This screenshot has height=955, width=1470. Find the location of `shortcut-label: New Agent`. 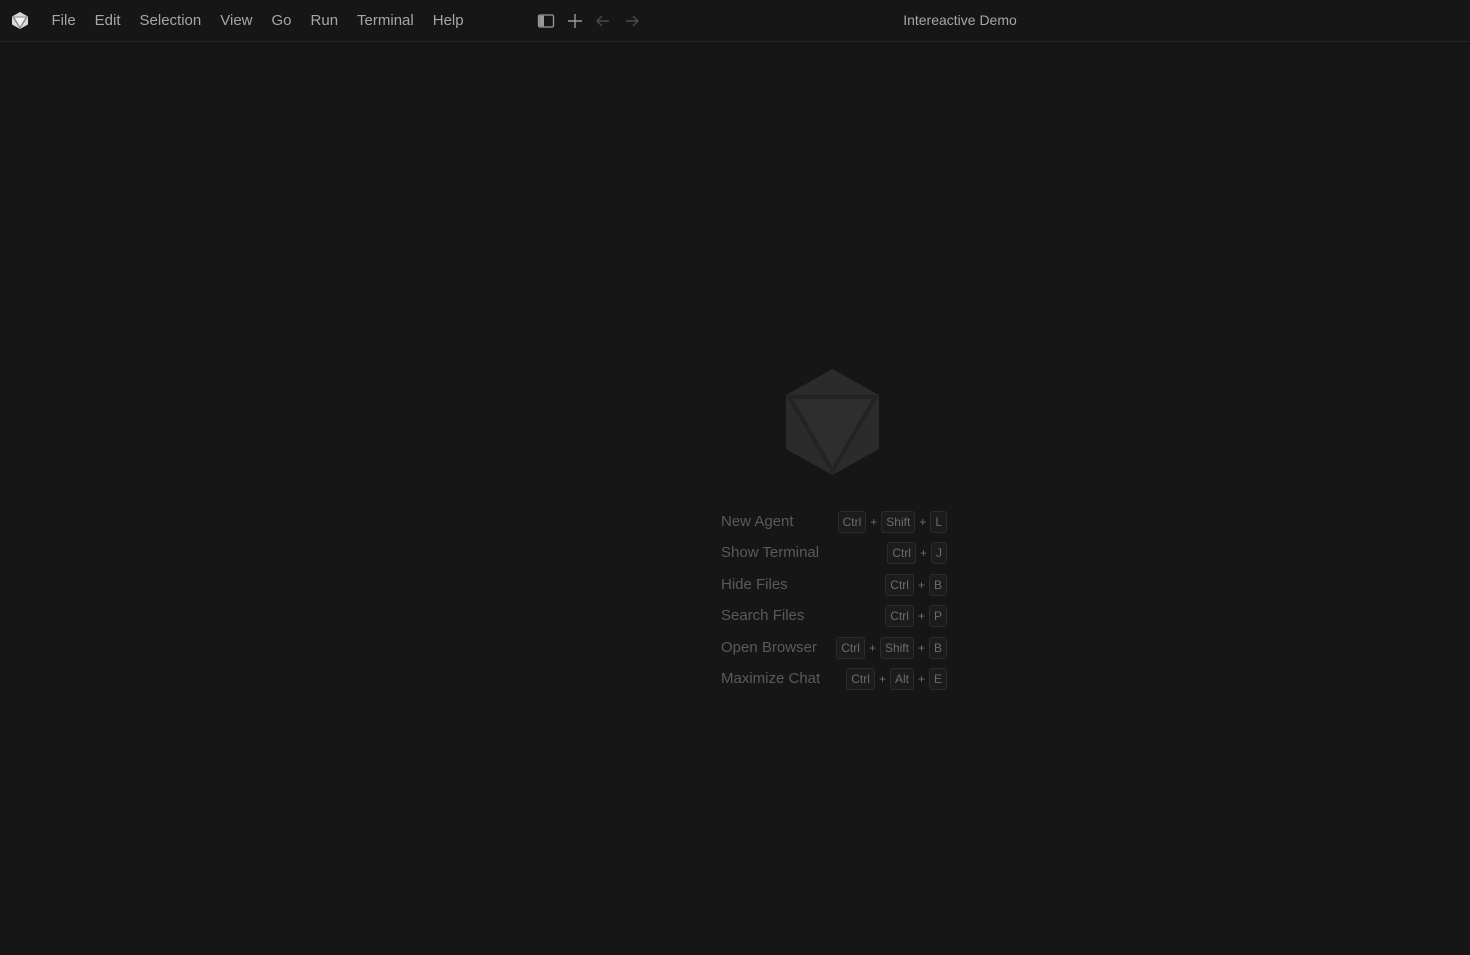

shortcut-label: New Agent is located at coordinates (757, 521).